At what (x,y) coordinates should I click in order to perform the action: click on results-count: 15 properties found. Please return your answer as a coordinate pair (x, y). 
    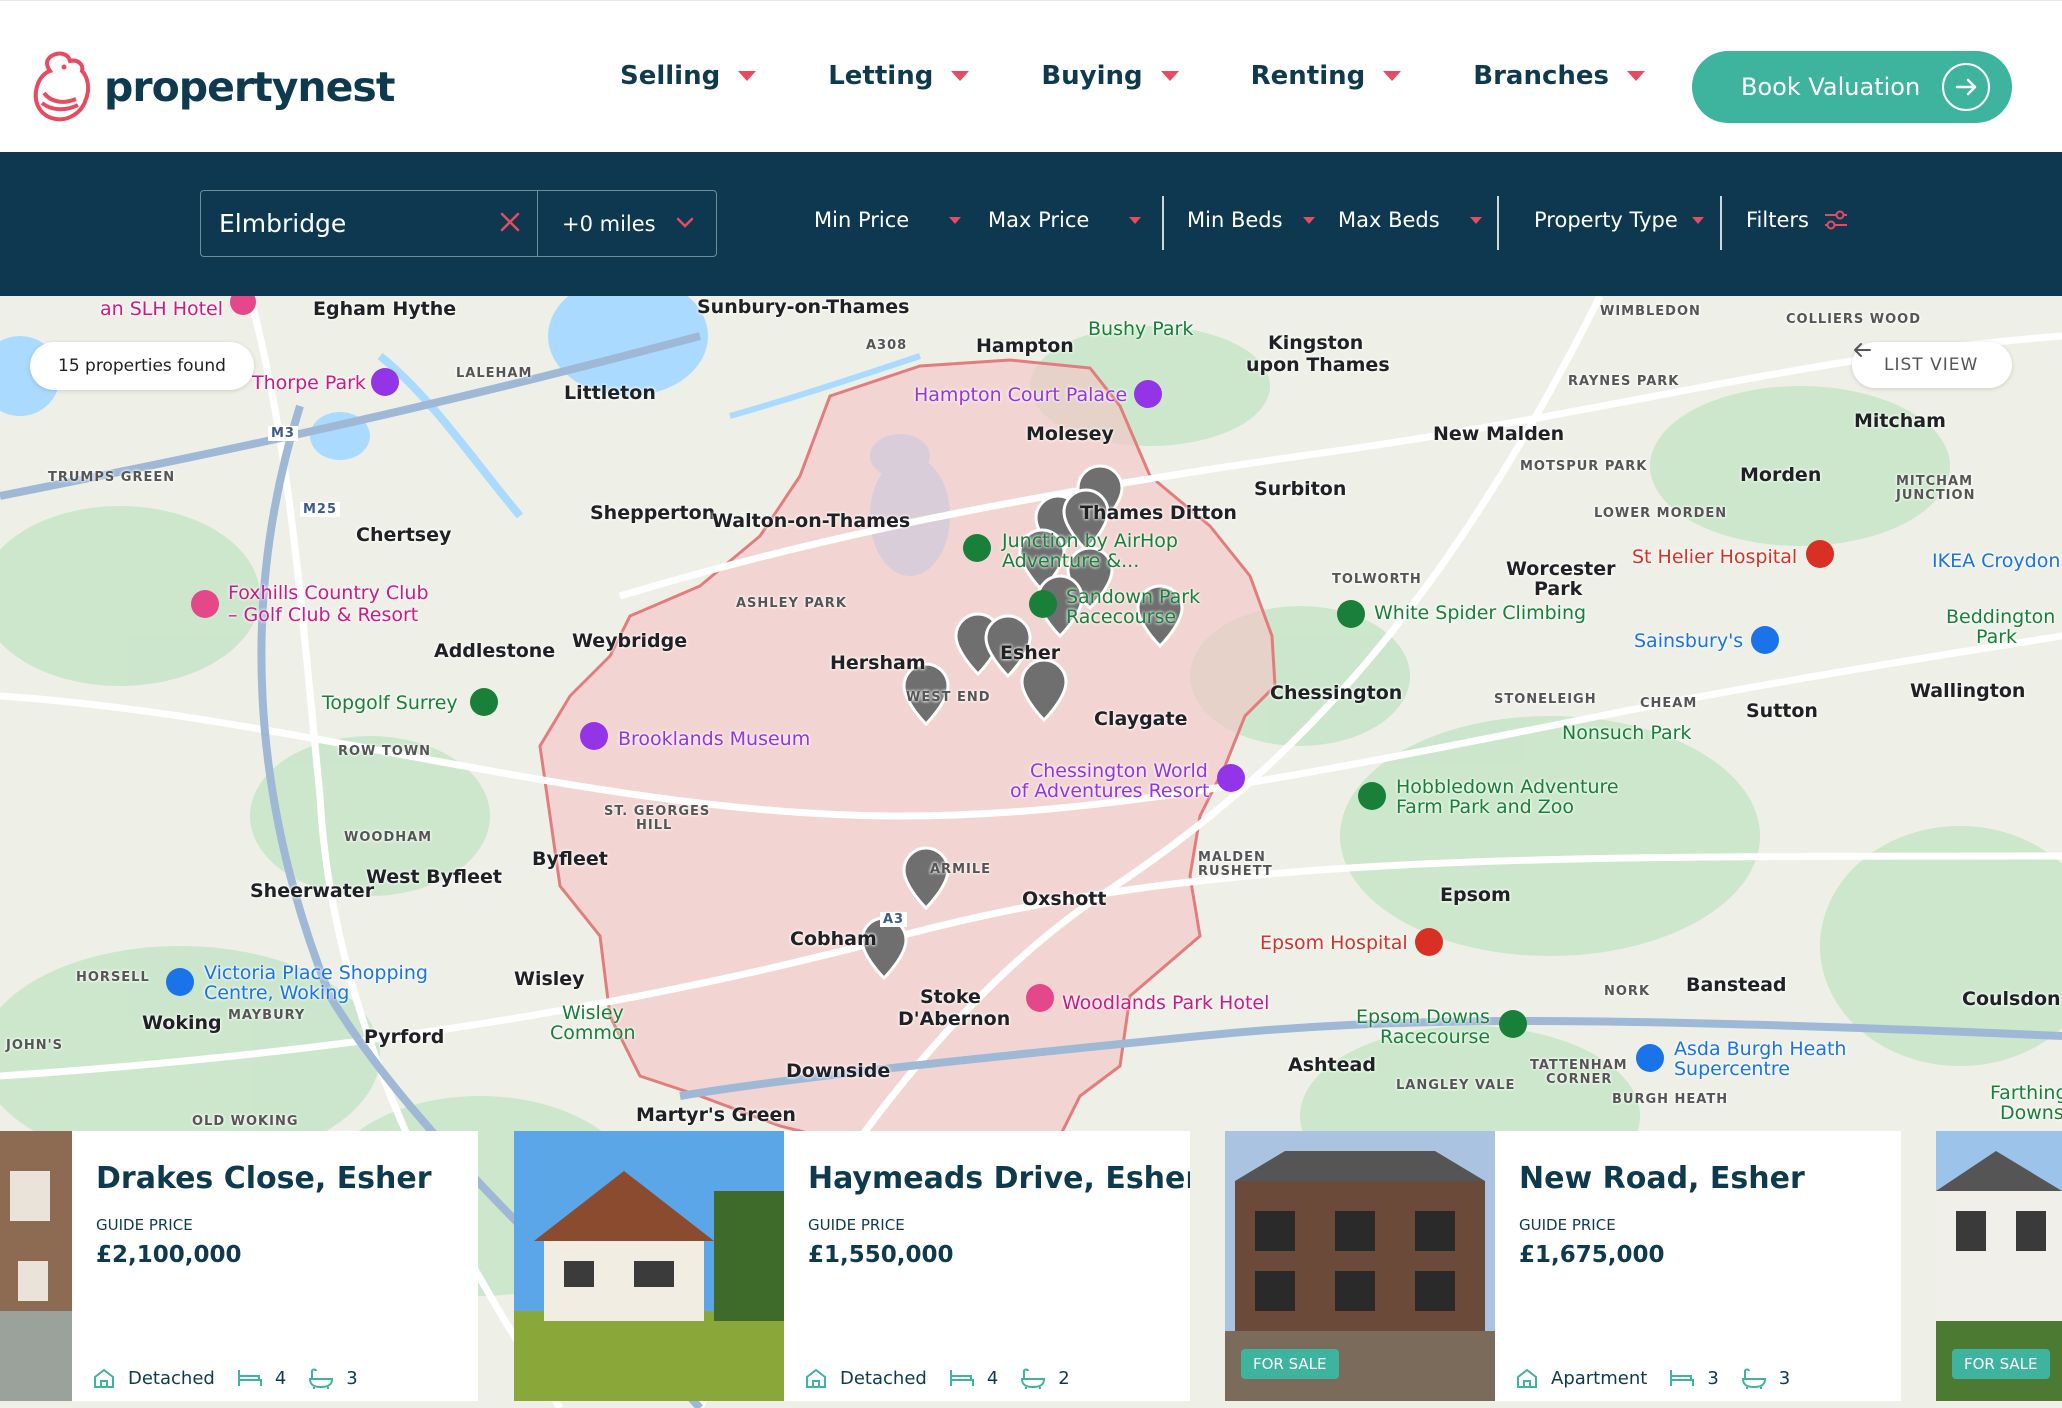
    Looking at the image, I should click on (142, 366).